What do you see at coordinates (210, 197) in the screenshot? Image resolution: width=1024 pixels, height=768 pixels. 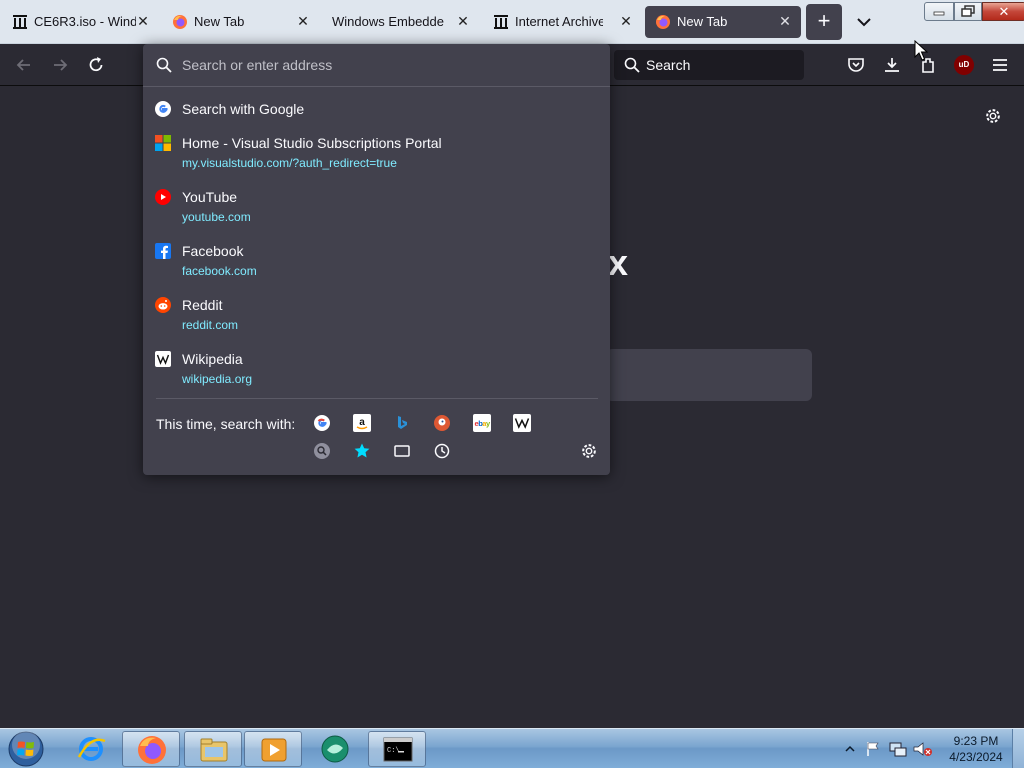 I see `result-title: YouTube` at bounding box center [210, 197].